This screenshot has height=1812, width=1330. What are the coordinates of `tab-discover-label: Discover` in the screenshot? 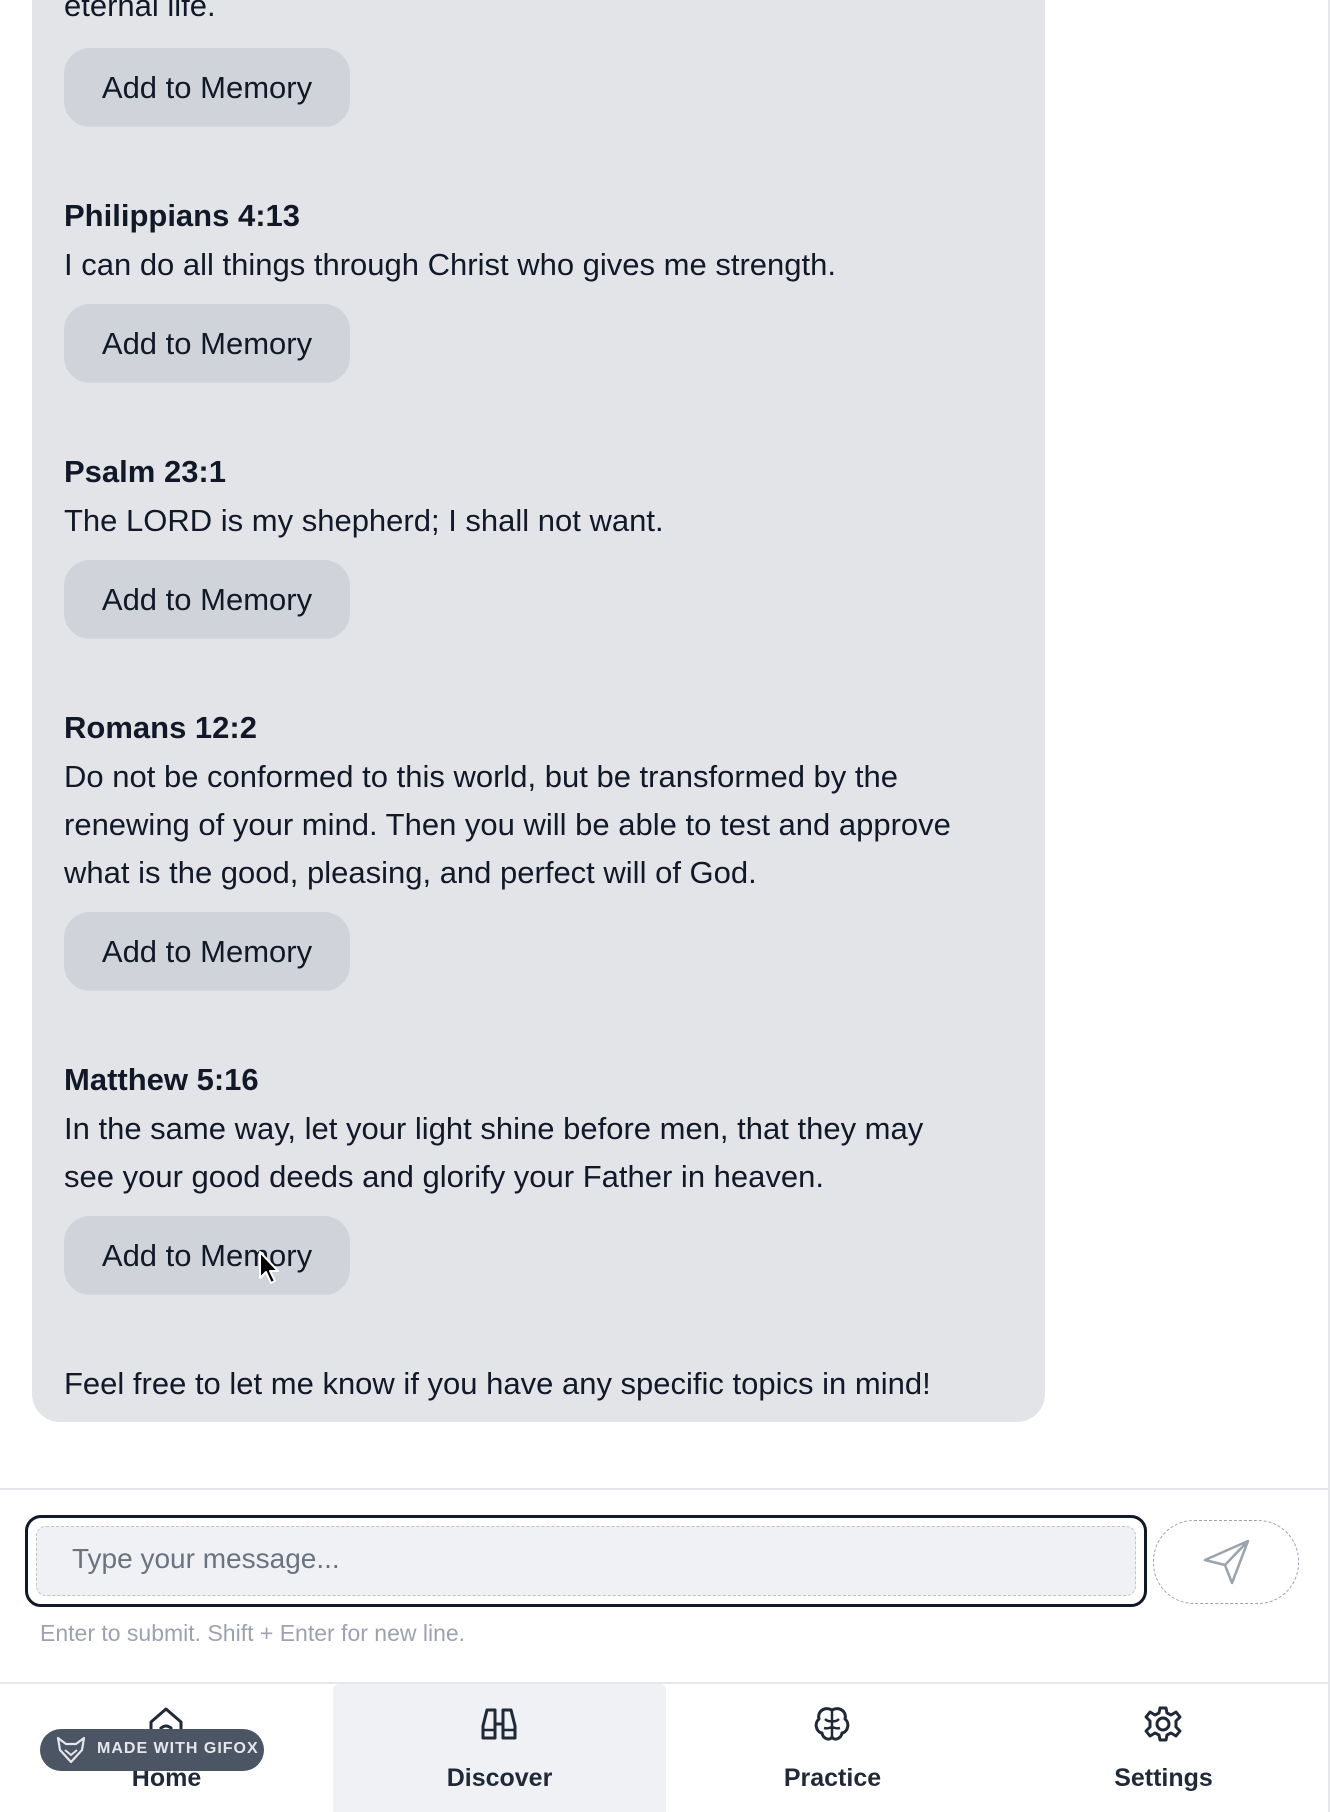 It's located at (499, 1778).